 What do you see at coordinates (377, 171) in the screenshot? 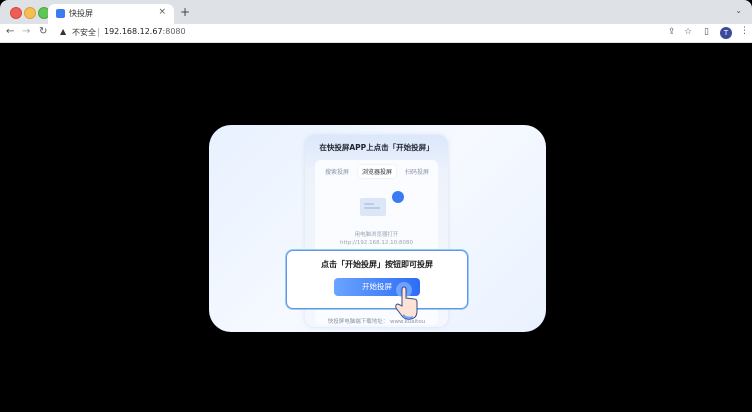
I see `segment-browser-cast: 浏览器投屏` at bounding box center [377, 171].